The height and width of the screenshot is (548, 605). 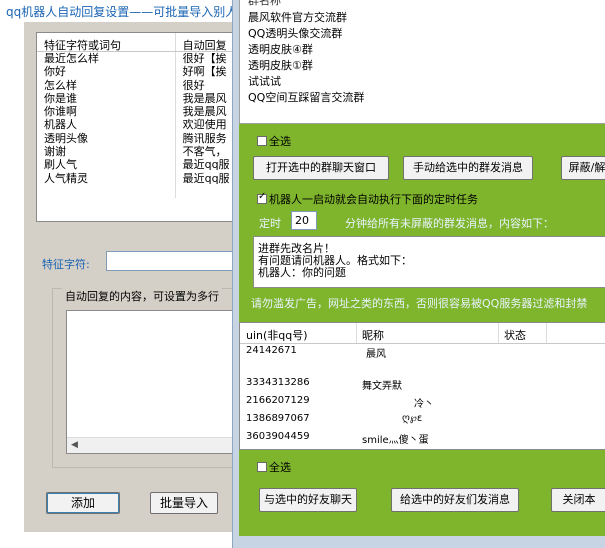 I want to click on table-row: 你好 好啊【挨, so click(x=137, y=72).